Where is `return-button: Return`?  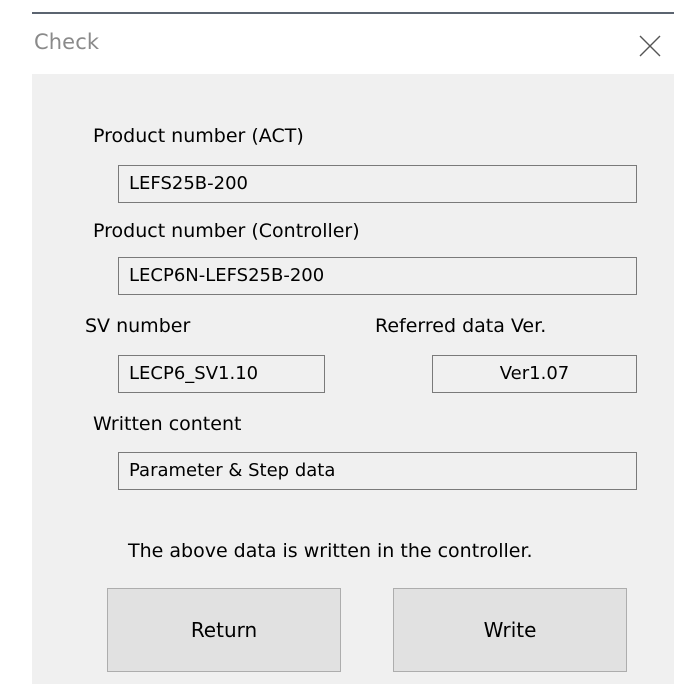 return-button: Return is located at coordinates (224, 630).